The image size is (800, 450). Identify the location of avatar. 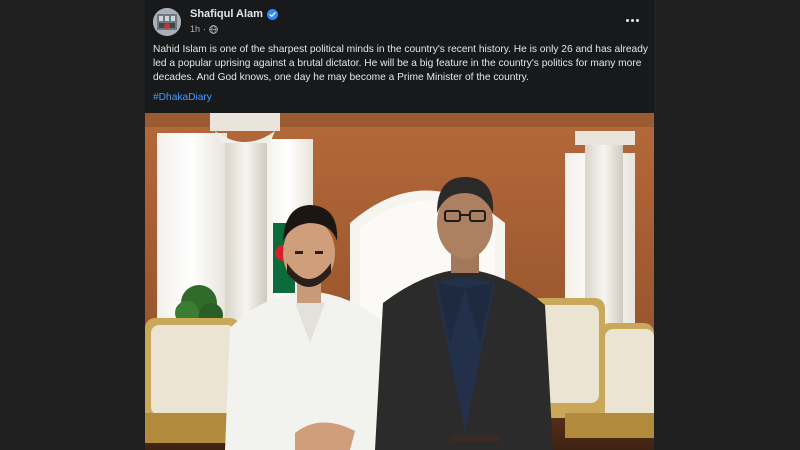
(167, 22).